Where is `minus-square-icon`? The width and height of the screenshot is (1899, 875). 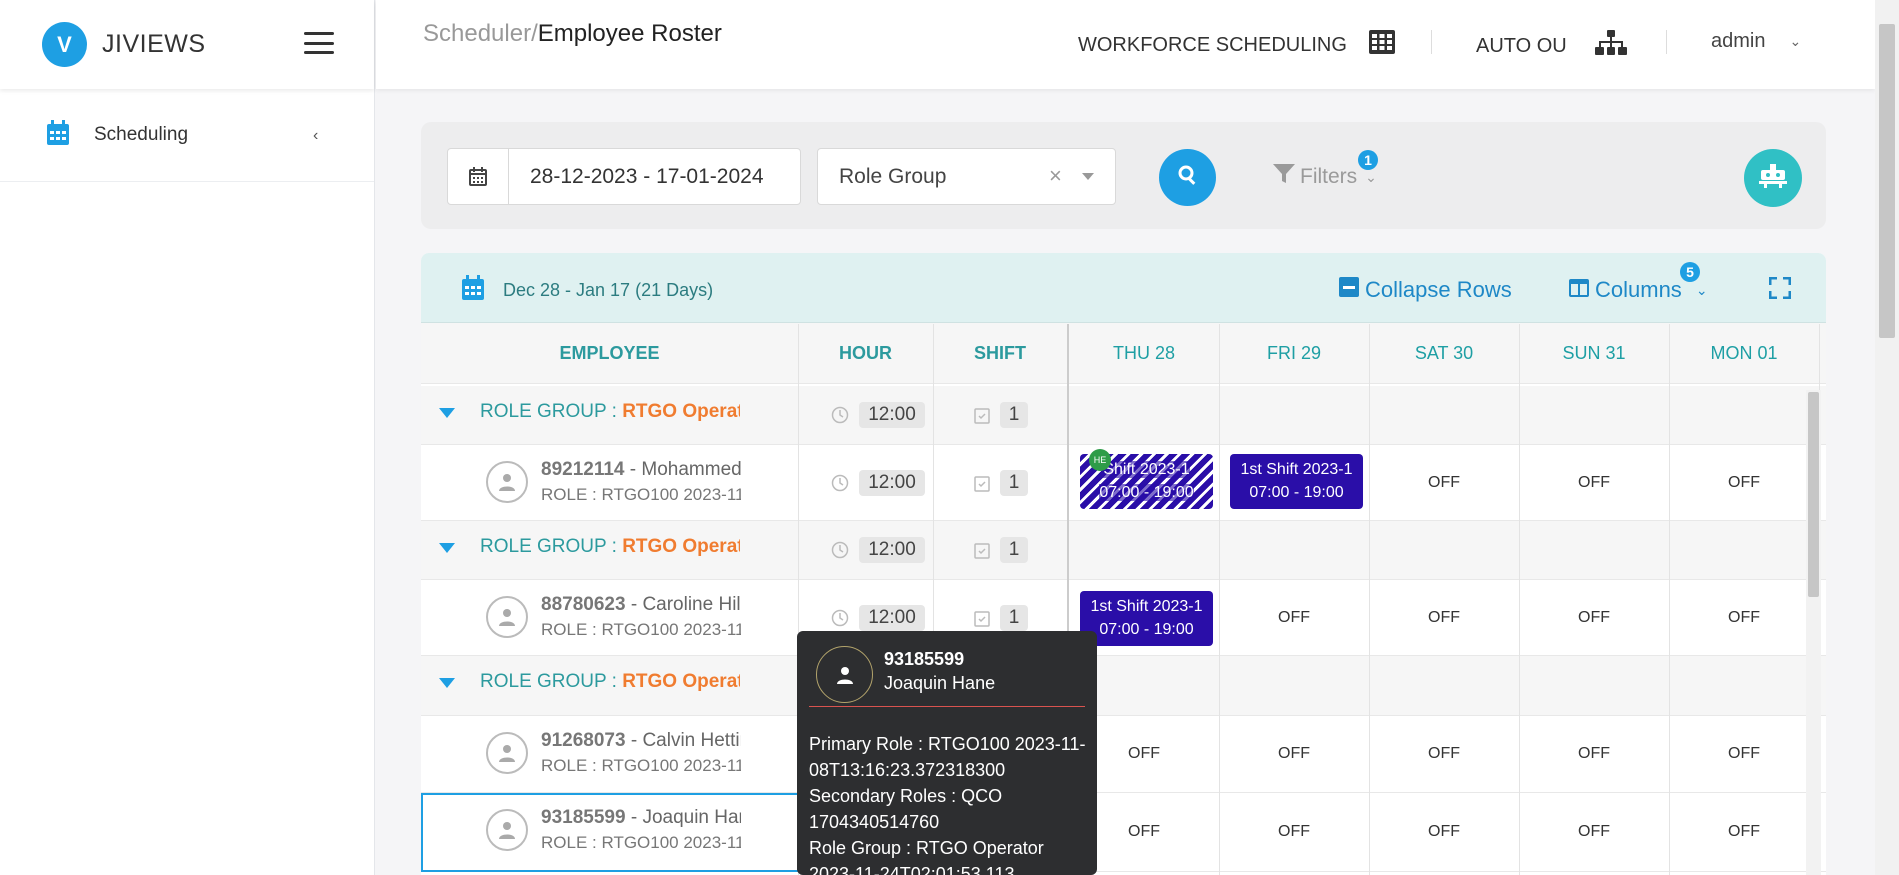 minus-square-icon is located at coordinates (1349, 290).